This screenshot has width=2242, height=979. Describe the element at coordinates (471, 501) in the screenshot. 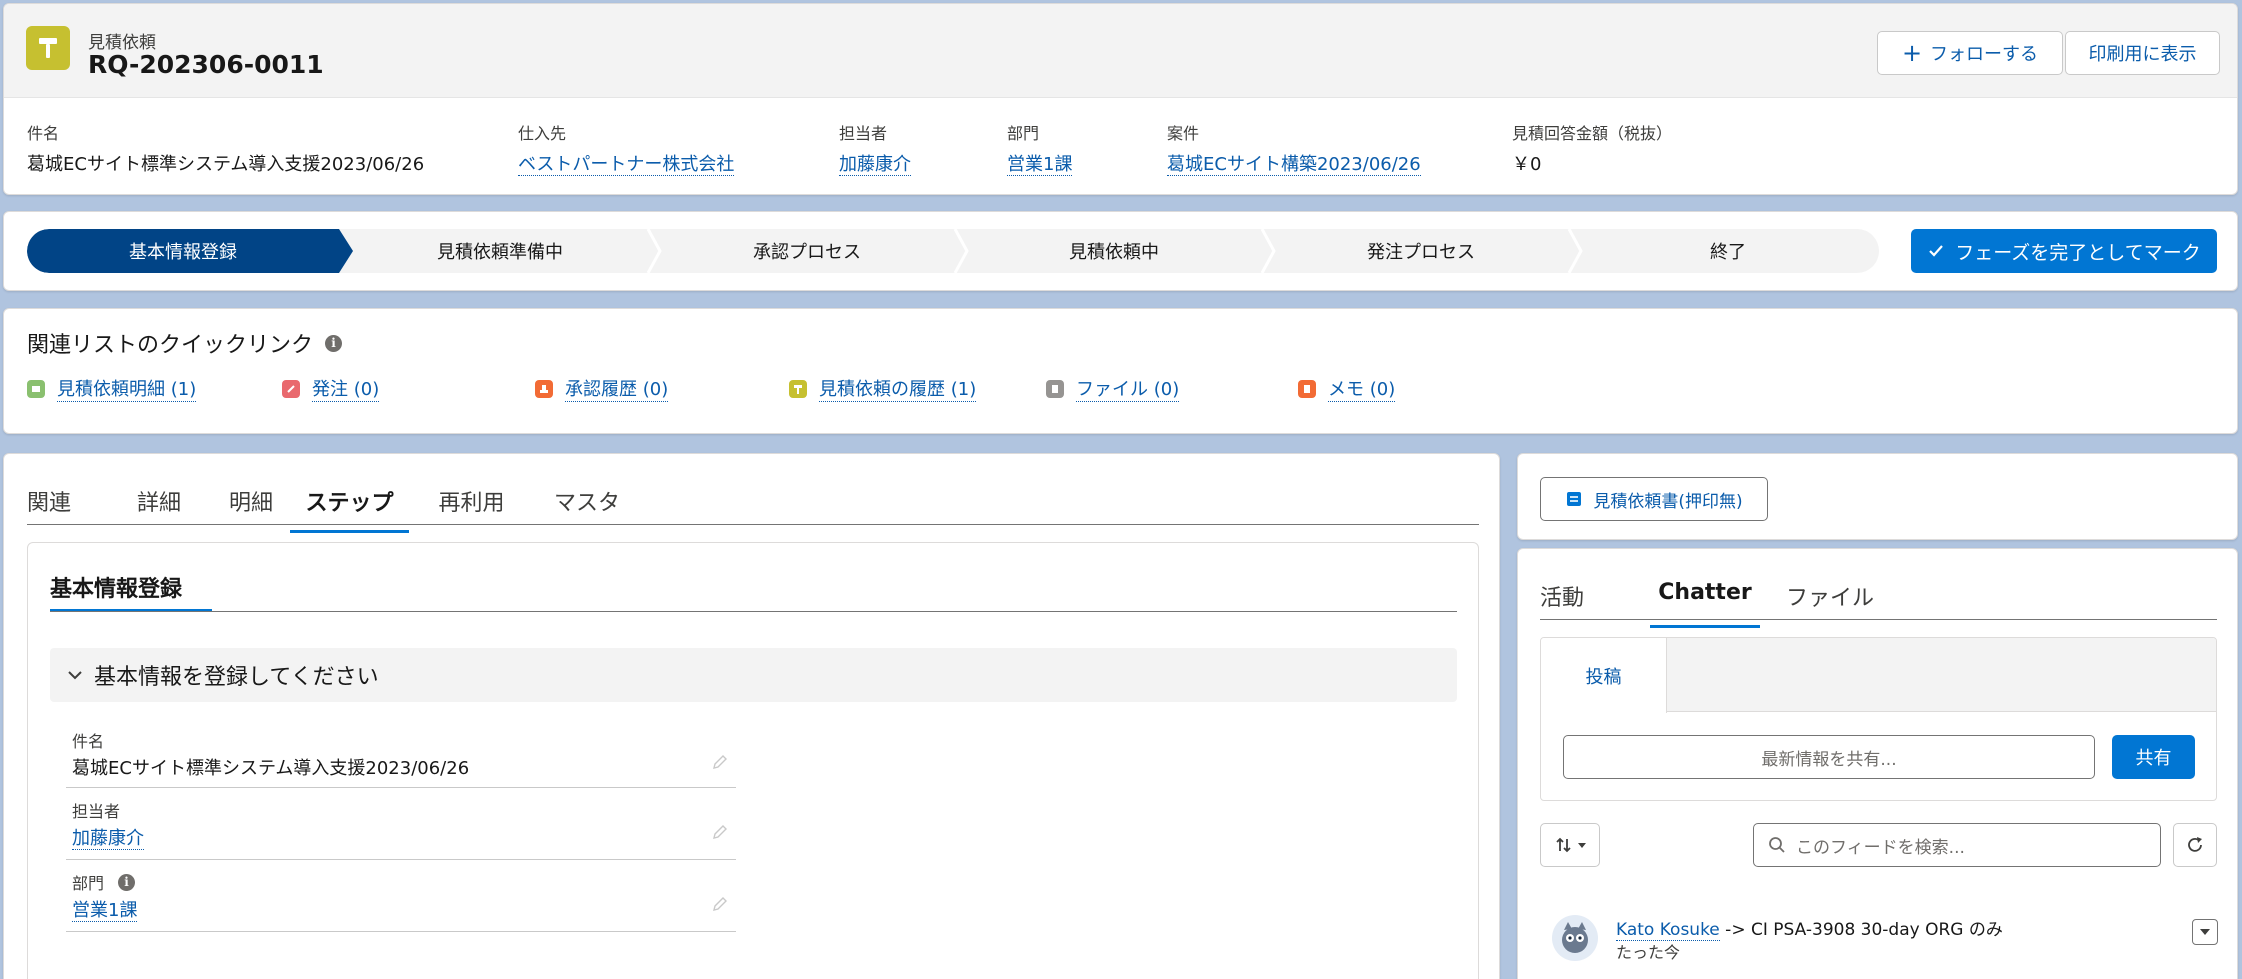

I see `tab-reuse: 再利用` at that location.